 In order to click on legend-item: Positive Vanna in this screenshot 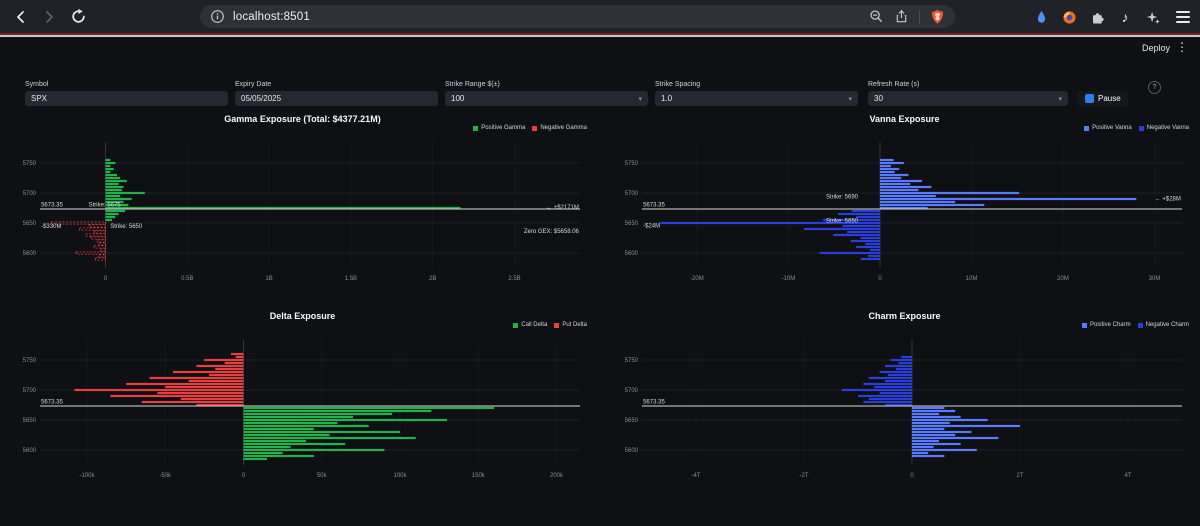, I will do `click(1108, 128)`.